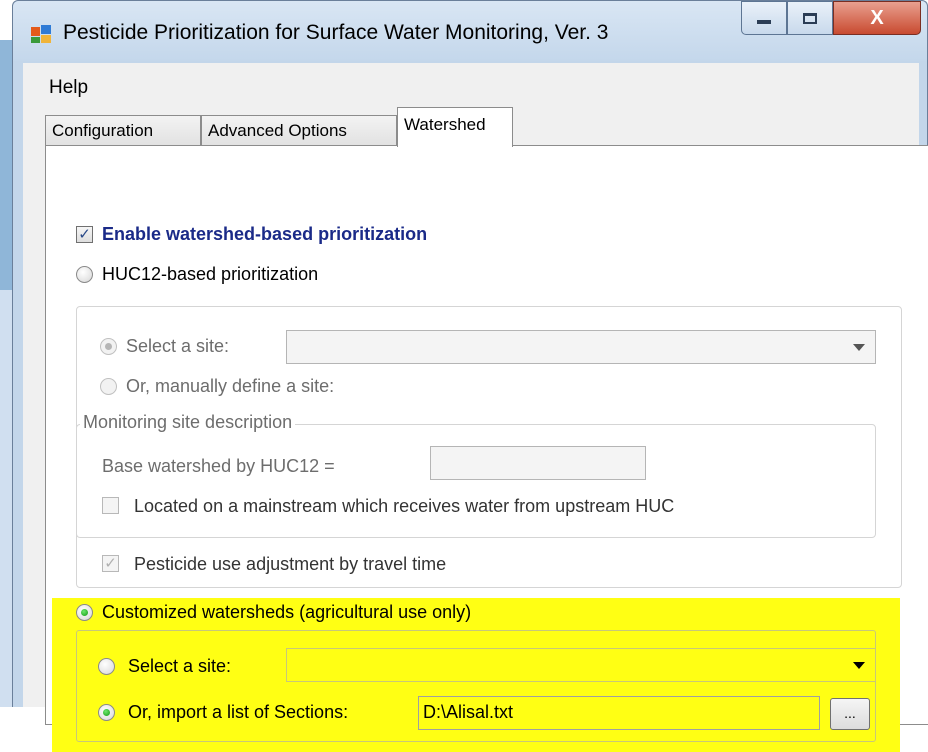 The image size is (928, 752). Describe the element at coordinates (178, 346) in the screenshot. I see `huc12-select-site-label: Select a site:` at that location.